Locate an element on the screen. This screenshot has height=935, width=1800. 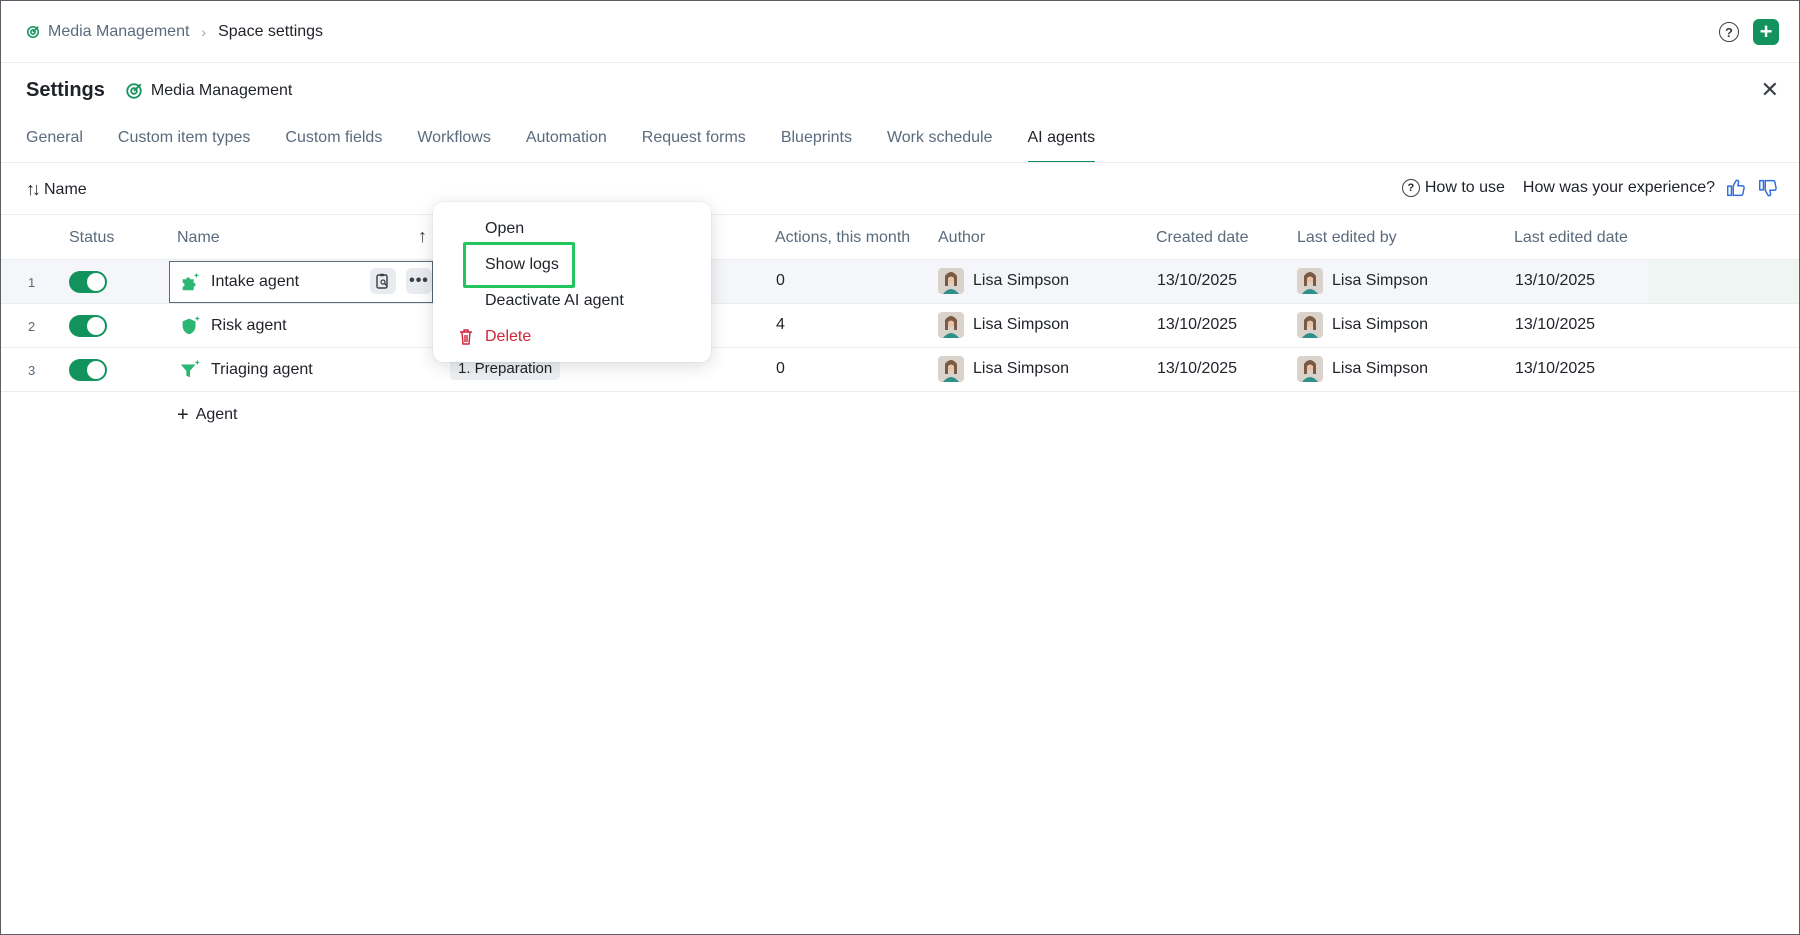
menu-item-deactivate: Deactivate AI agent is located at coordinates (554, 301).